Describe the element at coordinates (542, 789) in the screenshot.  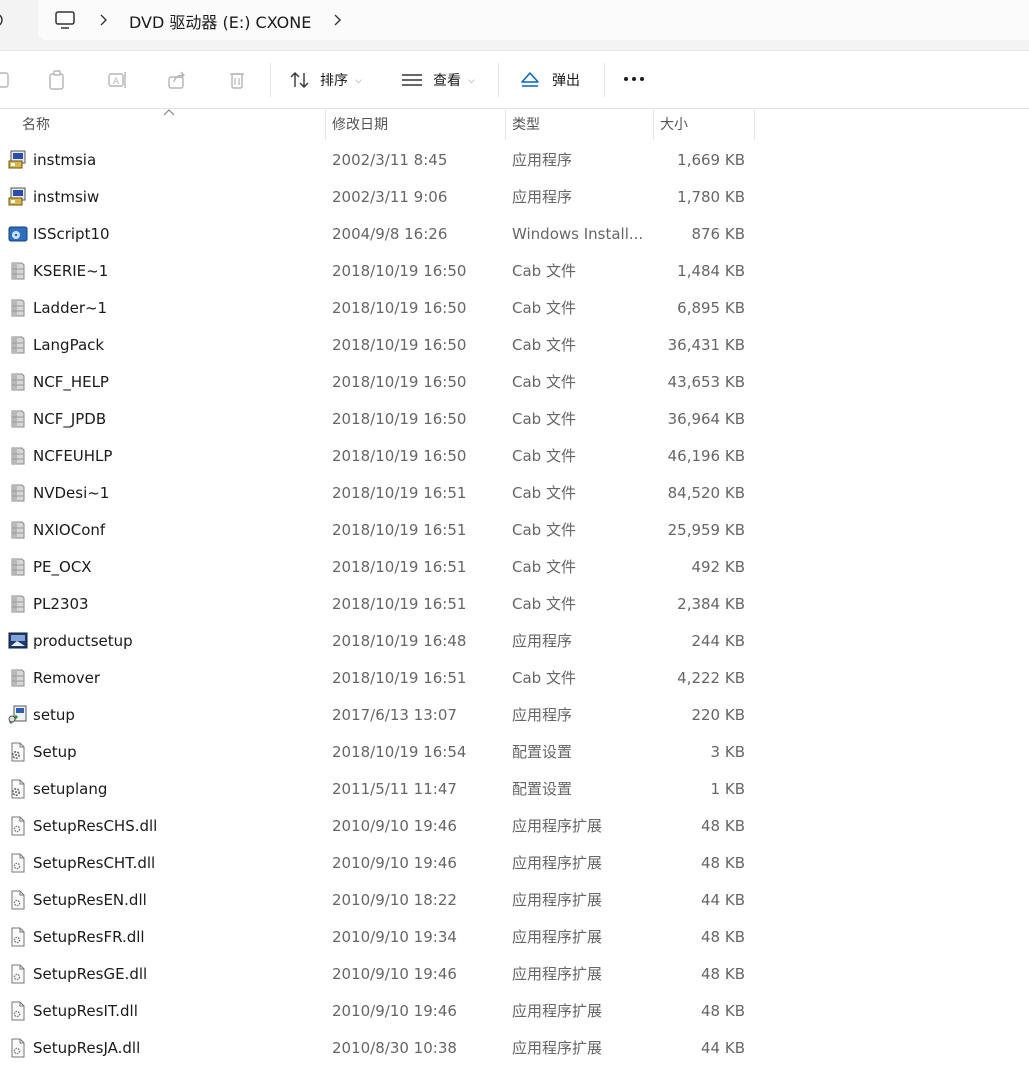
I see `file-type: 配置设置` at that location.